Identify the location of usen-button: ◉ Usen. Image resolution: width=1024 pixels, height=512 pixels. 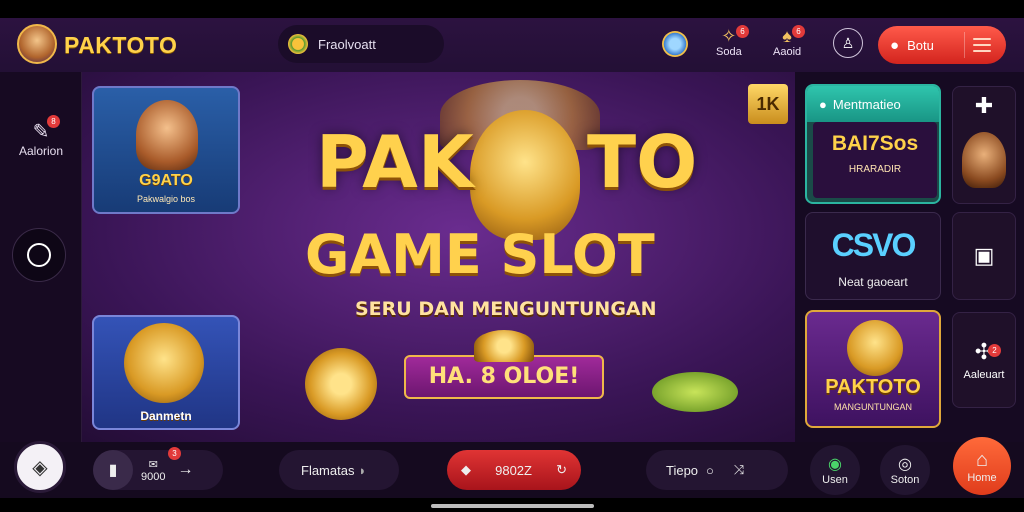
(835, 470).